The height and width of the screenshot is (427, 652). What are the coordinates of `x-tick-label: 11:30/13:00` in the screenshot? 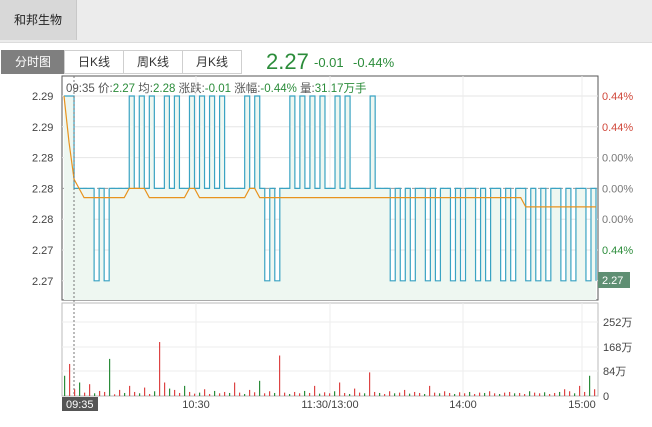 It's located at (329, 405).